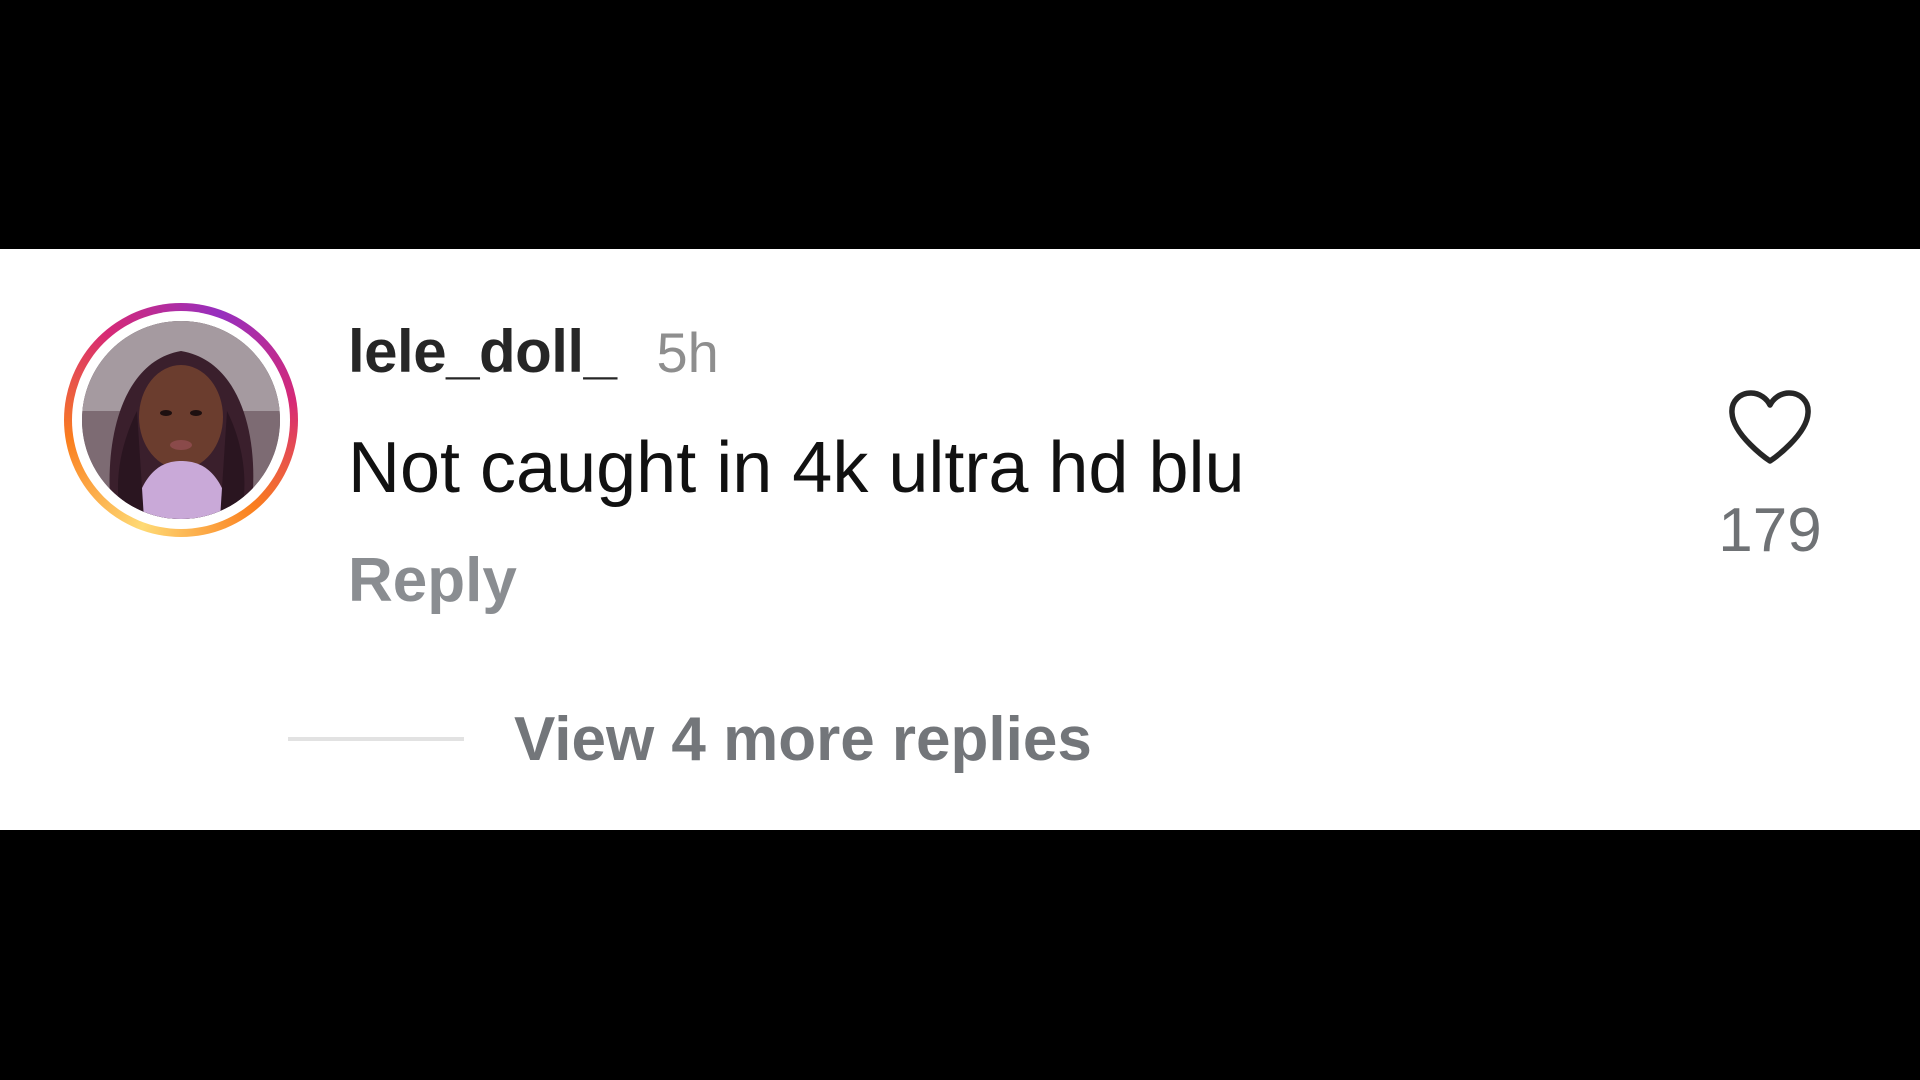 The image size is (1920, 1080). I want to click on view-replies-button: View 4 more replies, so click(690, 739).